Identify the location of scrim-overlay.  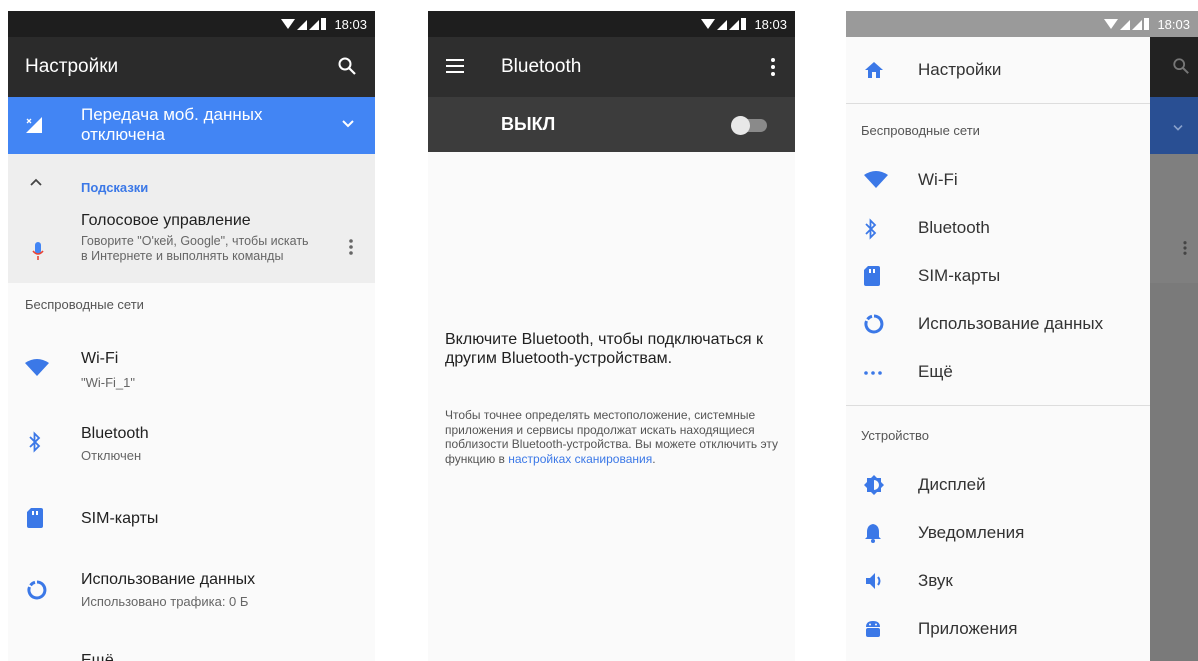
(1174, 349).